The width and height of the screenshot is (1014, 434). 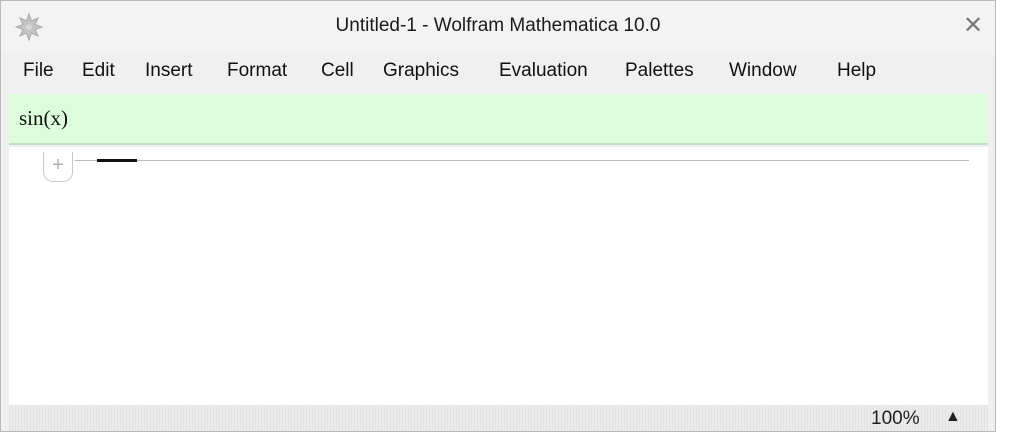 I want to click on free-form-input-bar: sin(x), so click(x=498, y=119).